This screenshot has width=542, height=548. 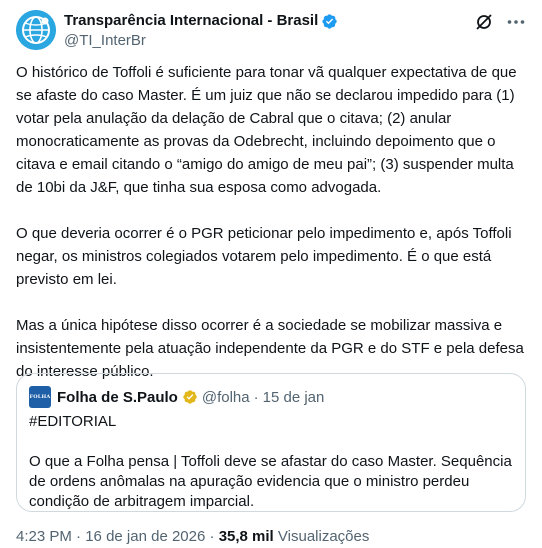 What do you see at coordinates (117, 397) in the screenshot?
I see `quoted-author-name: Folha de S.Paulo` at bounding box center [117, 397].